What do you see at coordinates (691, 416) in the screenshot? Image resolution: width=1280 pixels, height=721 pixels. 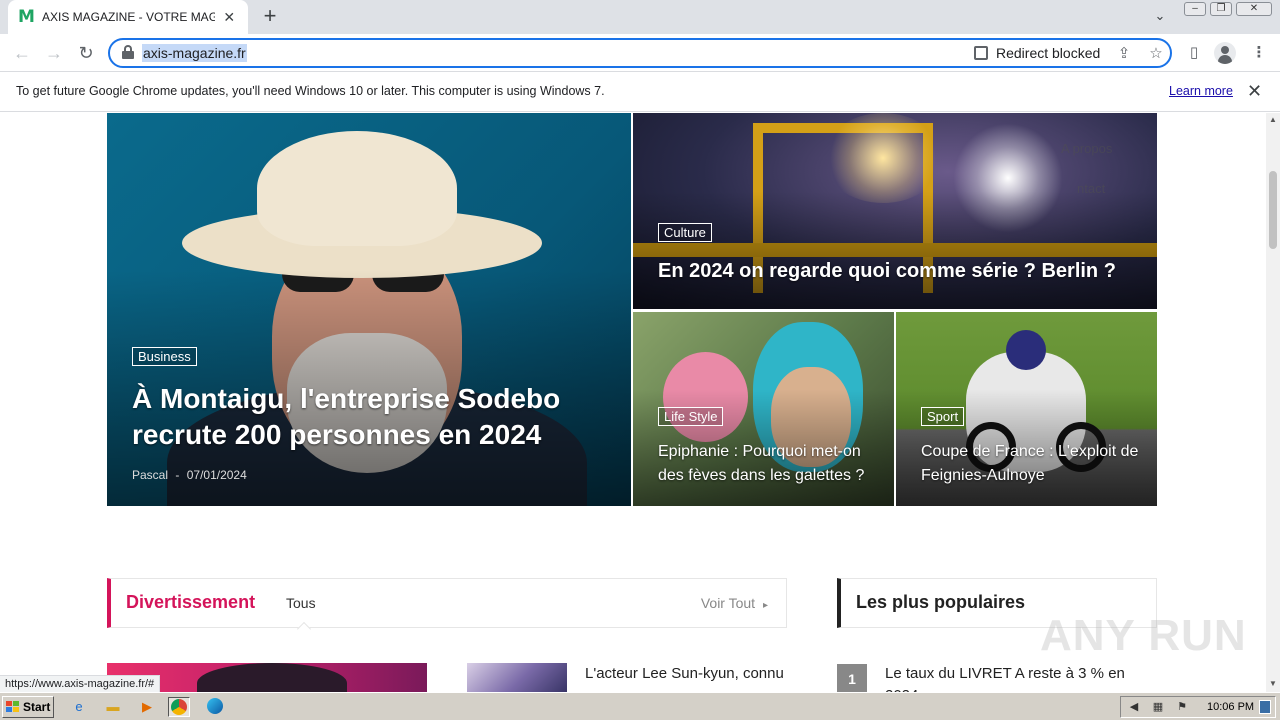 I see `category-badge-lifestyle: Life Style` at bounding box center [691, 416].